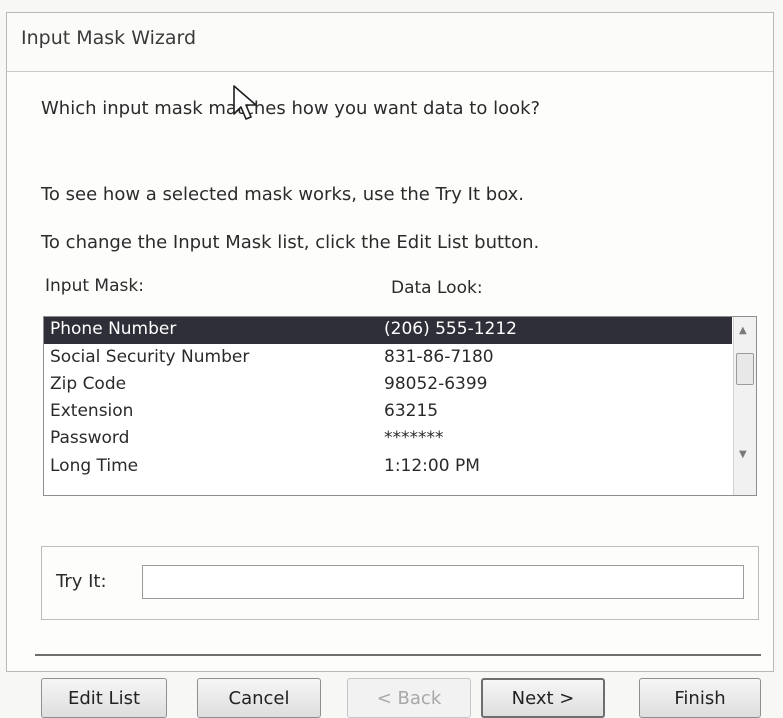 The image size is (783, 718). I want to click on list-item: Phone Number (206) 555-1212, so click(388, 330).